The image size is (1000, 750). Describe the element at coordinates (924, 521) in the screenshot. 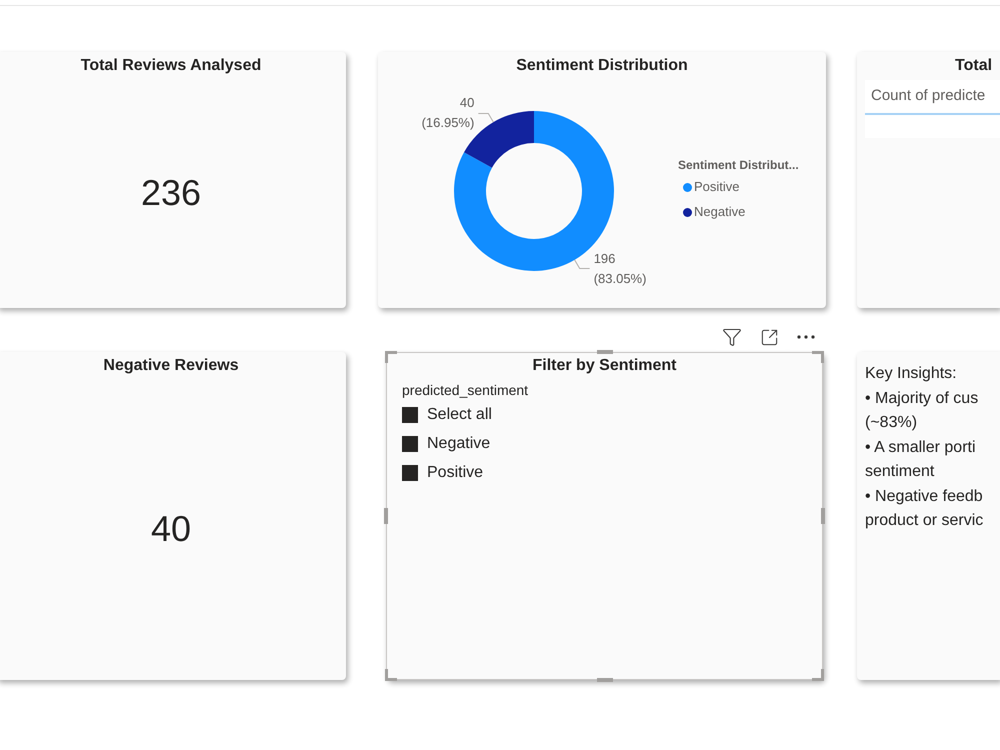

I see `text-line: product or servic` at that location.